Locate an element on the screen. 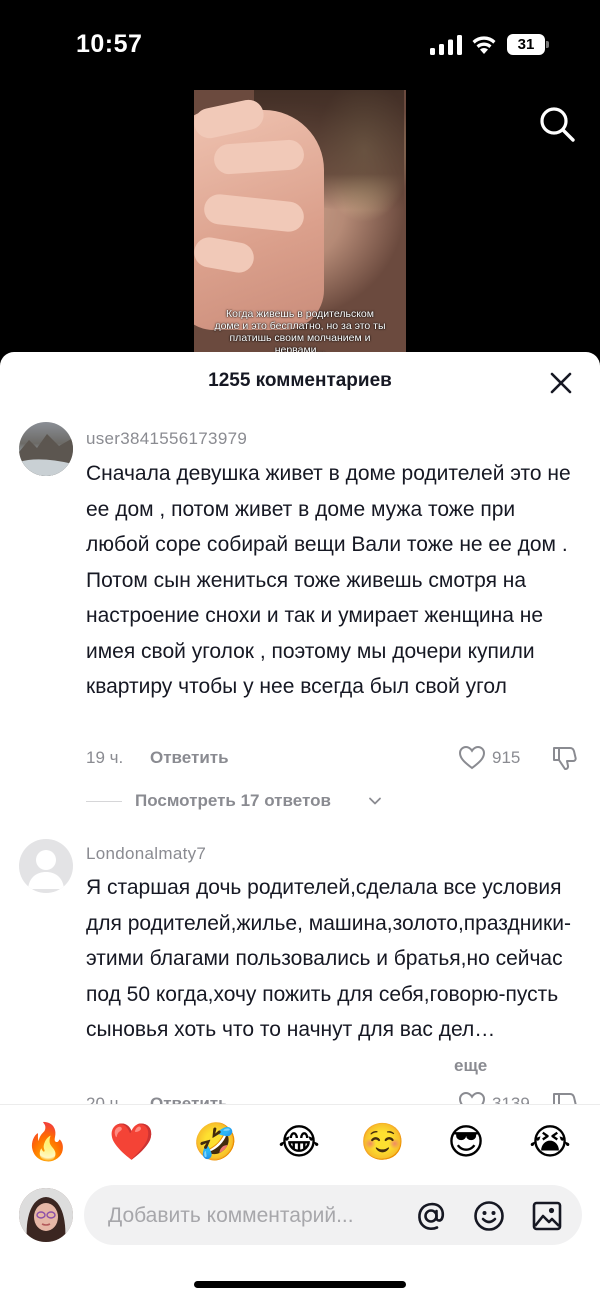 This screenshot has height=1300, width=600. close-icon is located at coordinates (561, 383).